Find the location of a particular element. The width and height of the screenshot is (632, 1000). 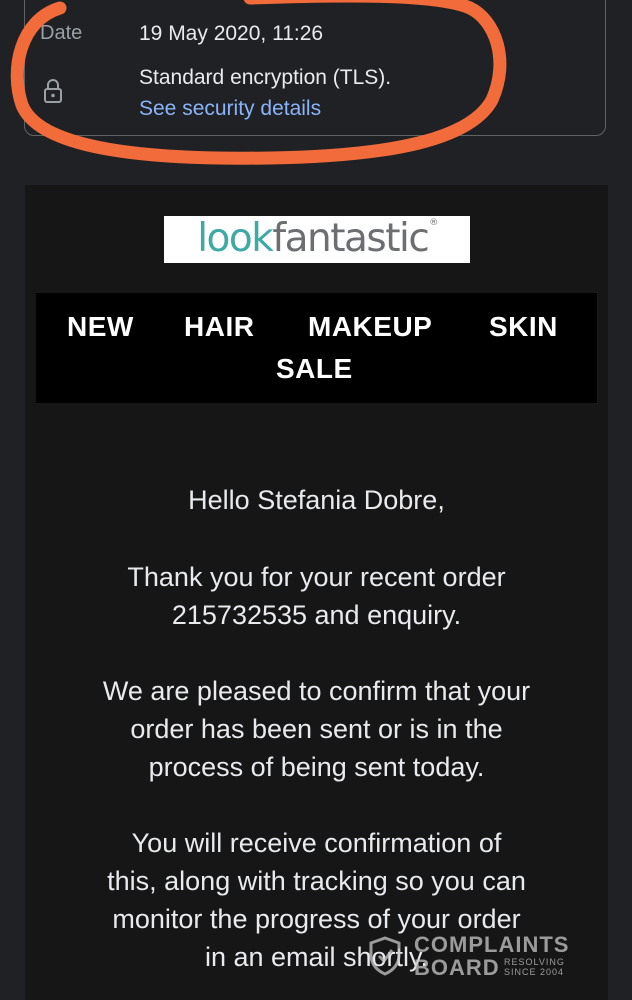

lookfantastic-logo: lookfantastic® is located at coordinates (317, 239).